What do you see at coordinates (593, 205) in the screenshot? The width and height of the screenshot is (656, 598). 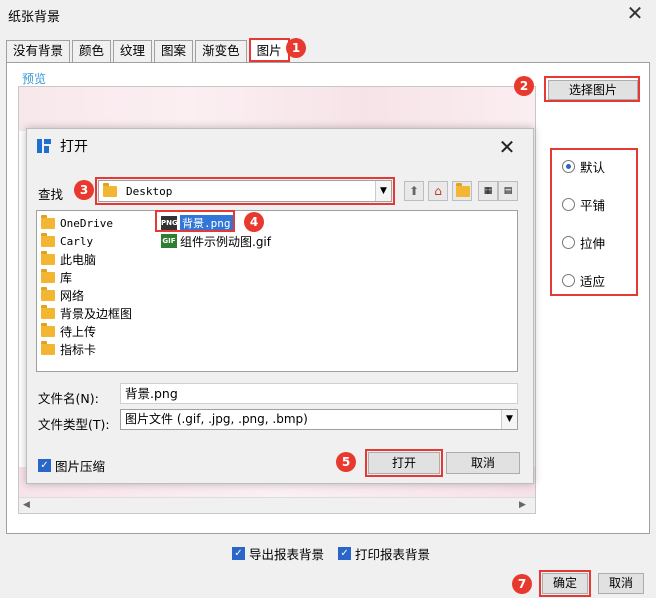 I see `radio-label: 平铺` at bounding box center [593, 205].